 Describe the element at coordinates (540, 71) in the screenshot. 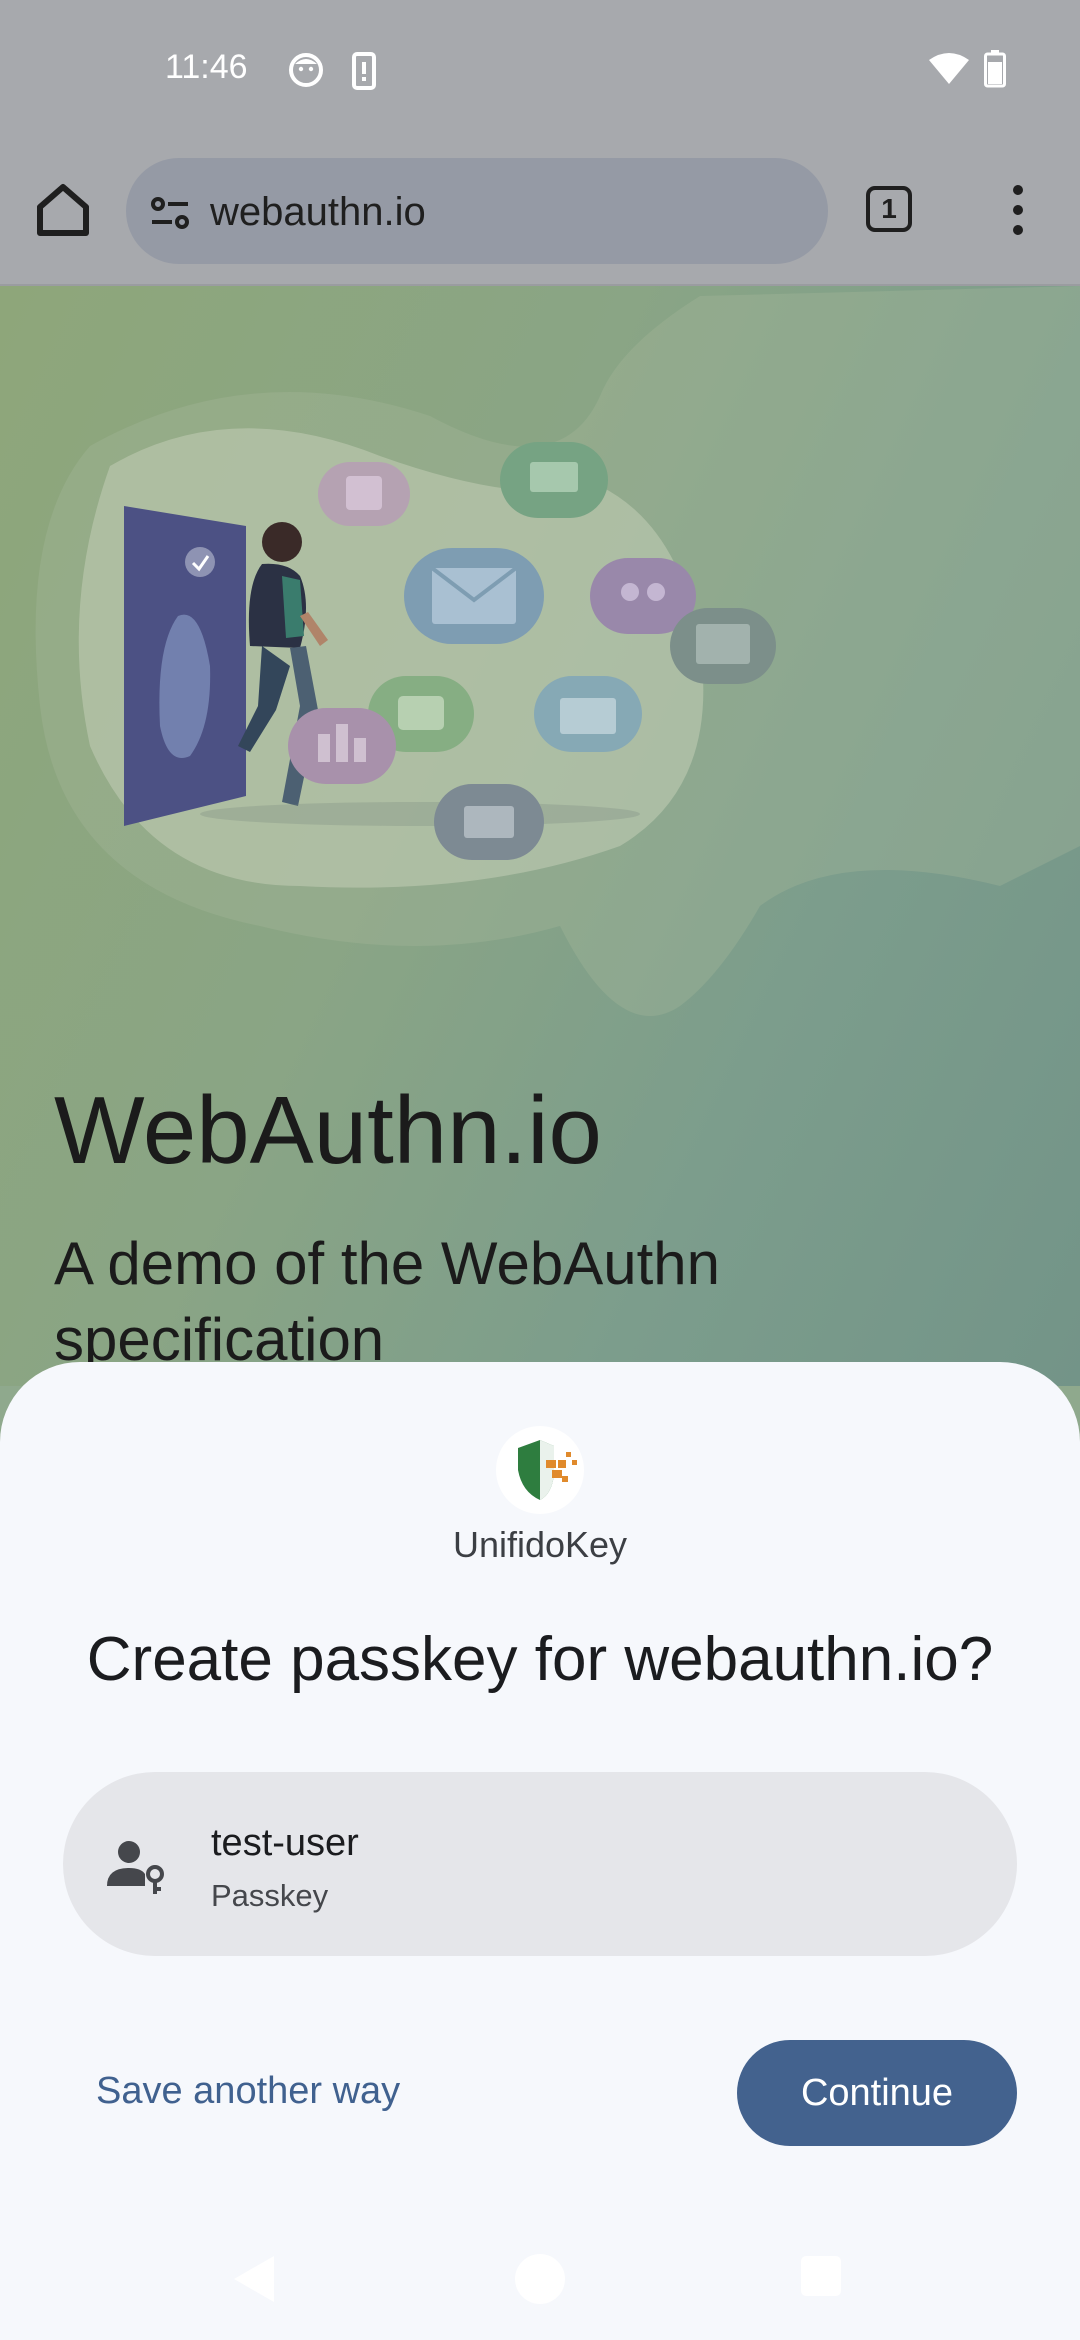

I see `status-bar: 11:46` at that location.